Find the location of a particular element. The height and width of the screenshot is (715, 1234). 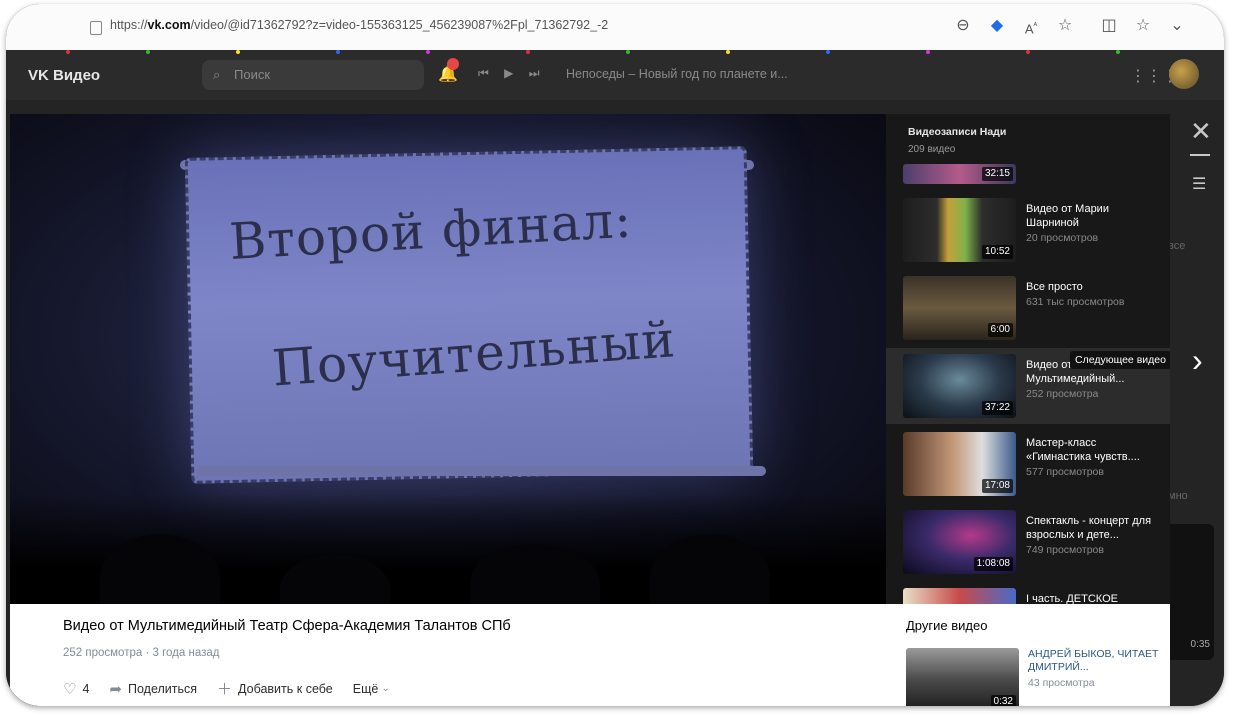

video-name: I часть. ДЕТСКОЕ is located at coordinates (1072, 598).